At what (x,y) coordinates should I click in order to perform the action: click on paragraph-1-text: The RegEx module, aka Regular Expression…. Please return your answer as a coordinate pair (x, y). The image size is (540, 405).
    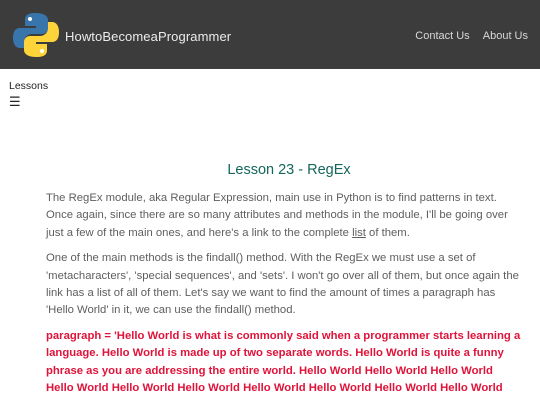
    Looking at the image, I should click on (277, 215).